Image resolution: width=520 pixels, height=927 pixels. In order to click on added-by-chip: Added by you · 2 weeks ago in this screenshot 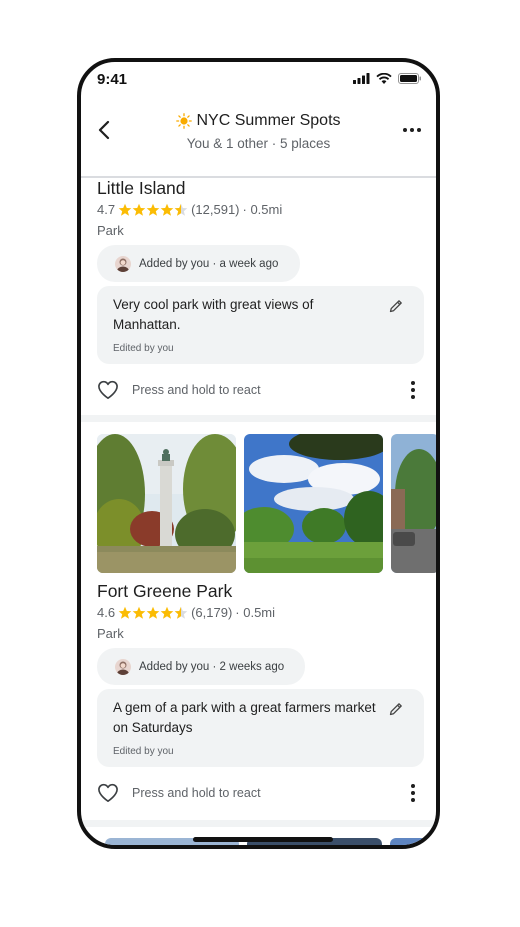, I will do `click(201, 666)`.